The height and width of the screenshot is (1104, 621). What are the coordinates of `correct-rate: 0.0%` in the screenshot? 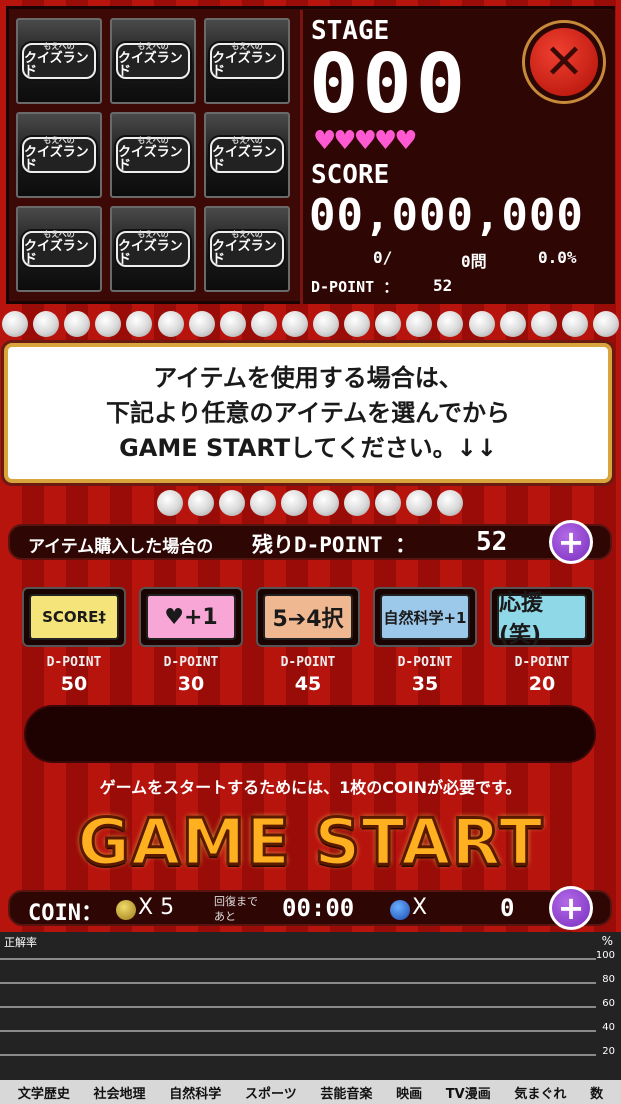 It's located at (557, 257).